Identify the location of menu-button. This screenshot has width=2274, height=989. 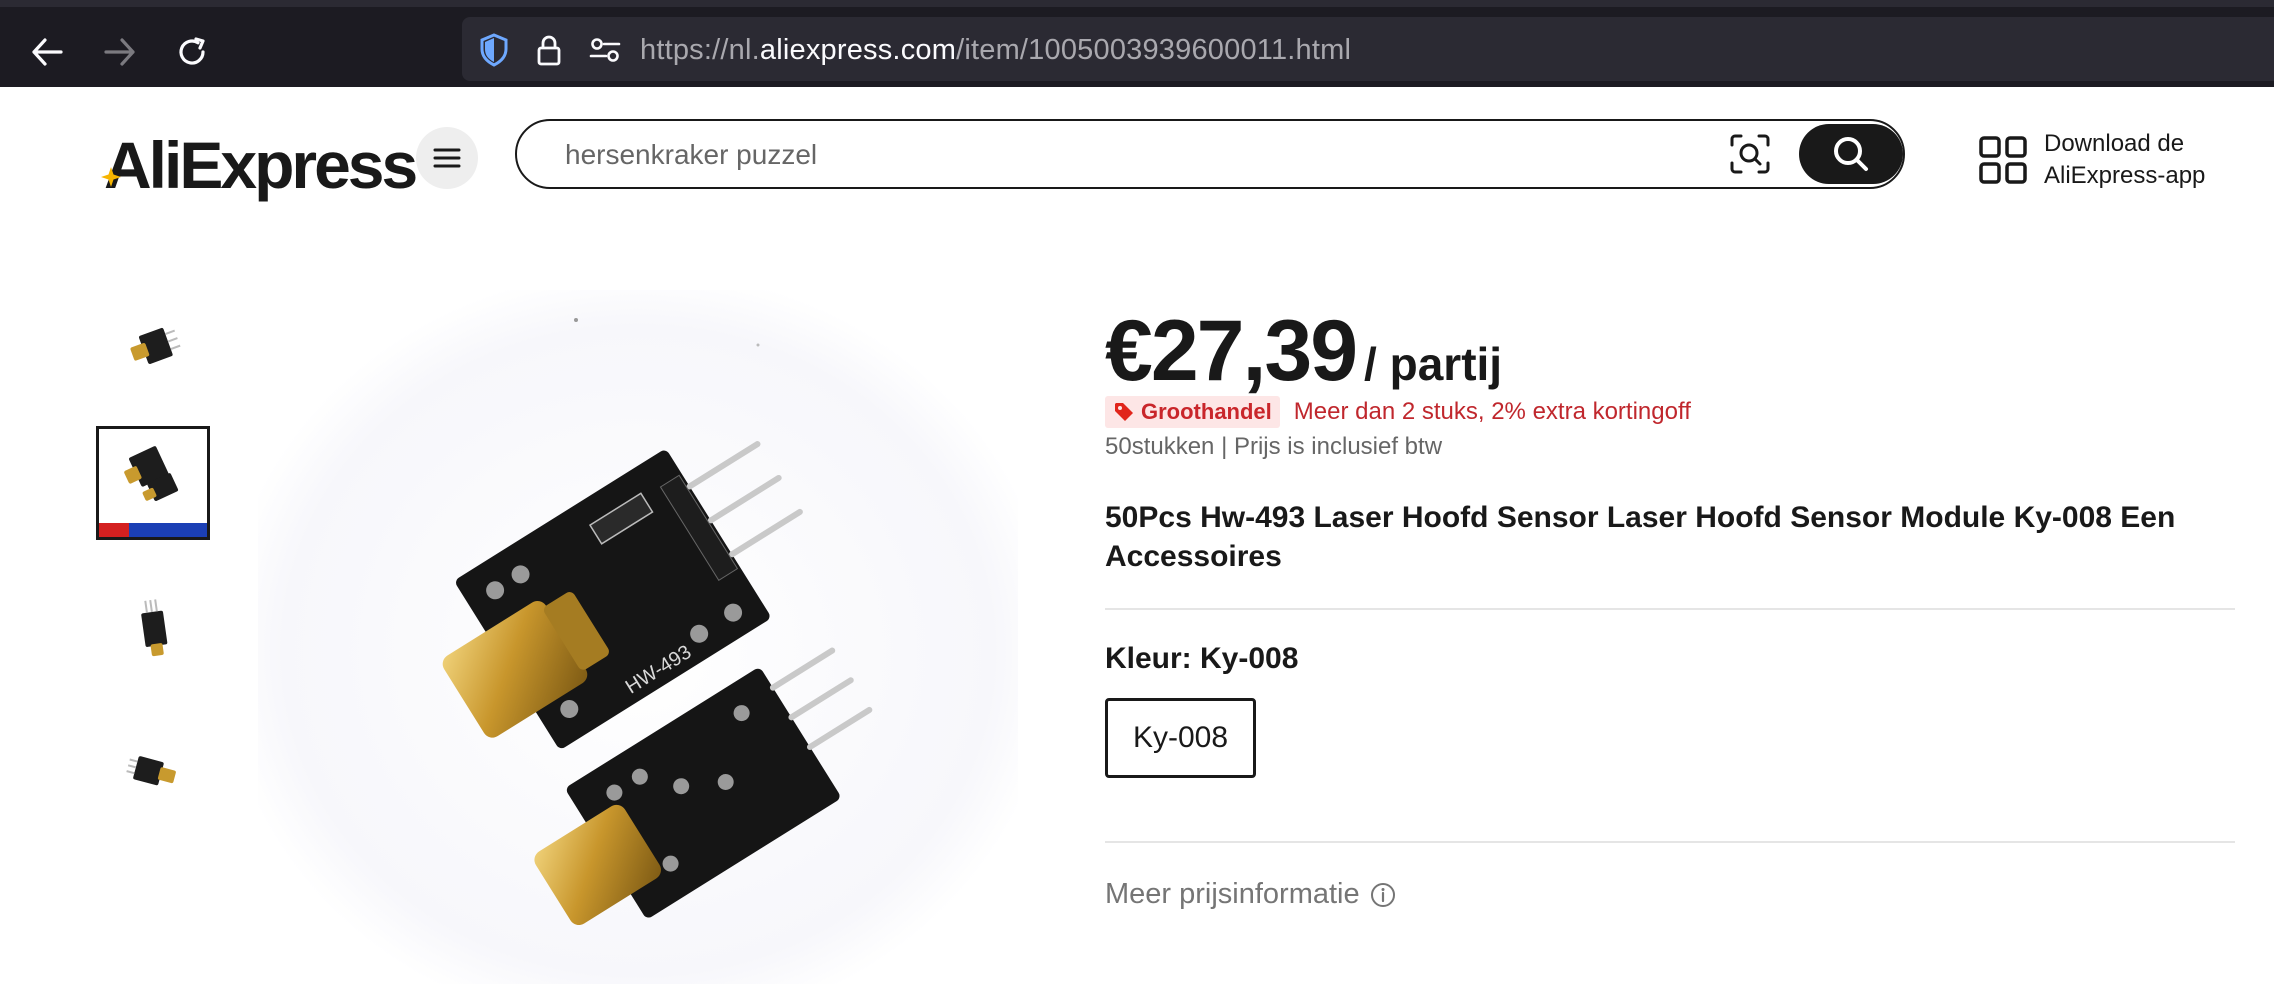
(447, 158).